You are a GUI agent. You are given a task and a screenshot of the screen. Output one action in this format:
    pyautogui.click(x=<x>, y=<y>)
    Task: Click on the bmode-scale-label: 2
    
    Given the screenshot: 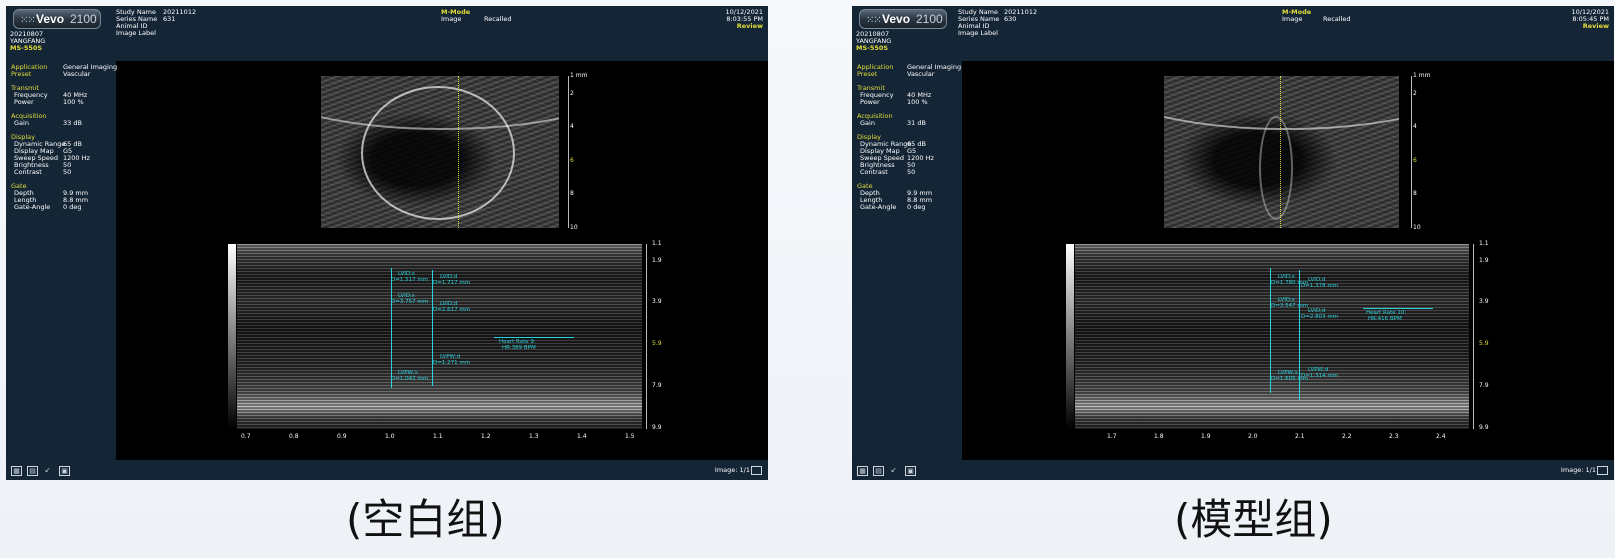 What is the action you would take?
    pyautogui.click(x=1415, y=93)
    